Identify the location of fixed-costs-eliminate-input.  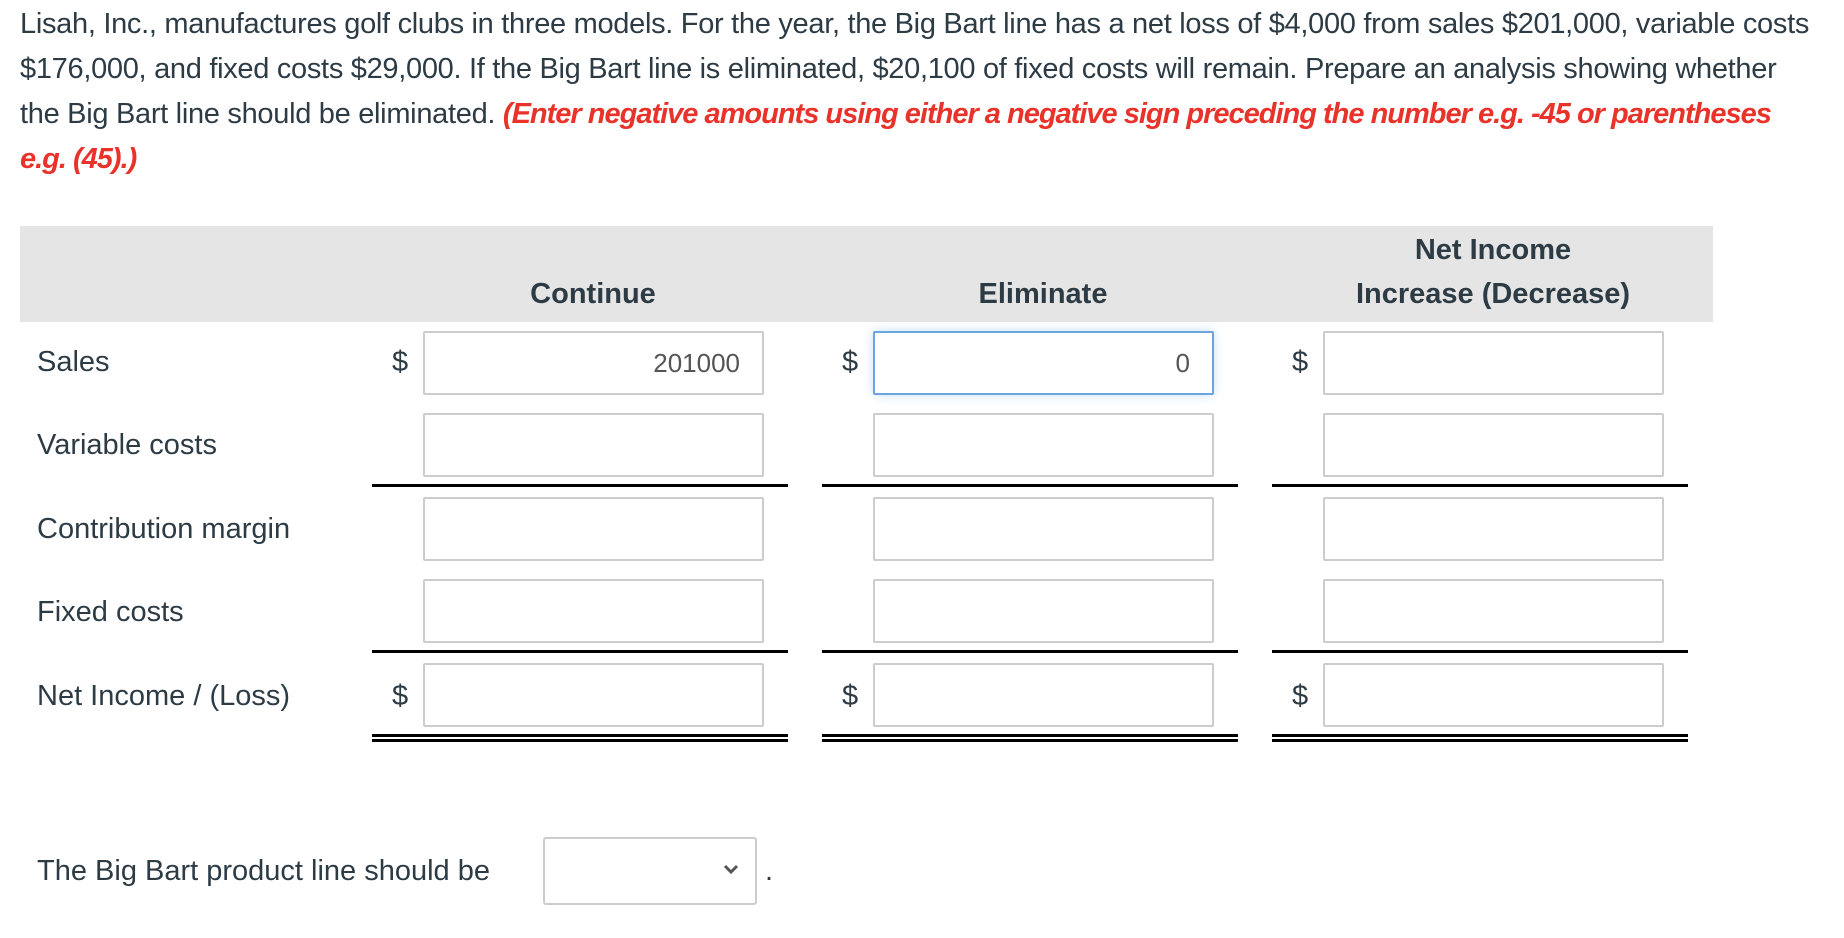
(1043, 611).